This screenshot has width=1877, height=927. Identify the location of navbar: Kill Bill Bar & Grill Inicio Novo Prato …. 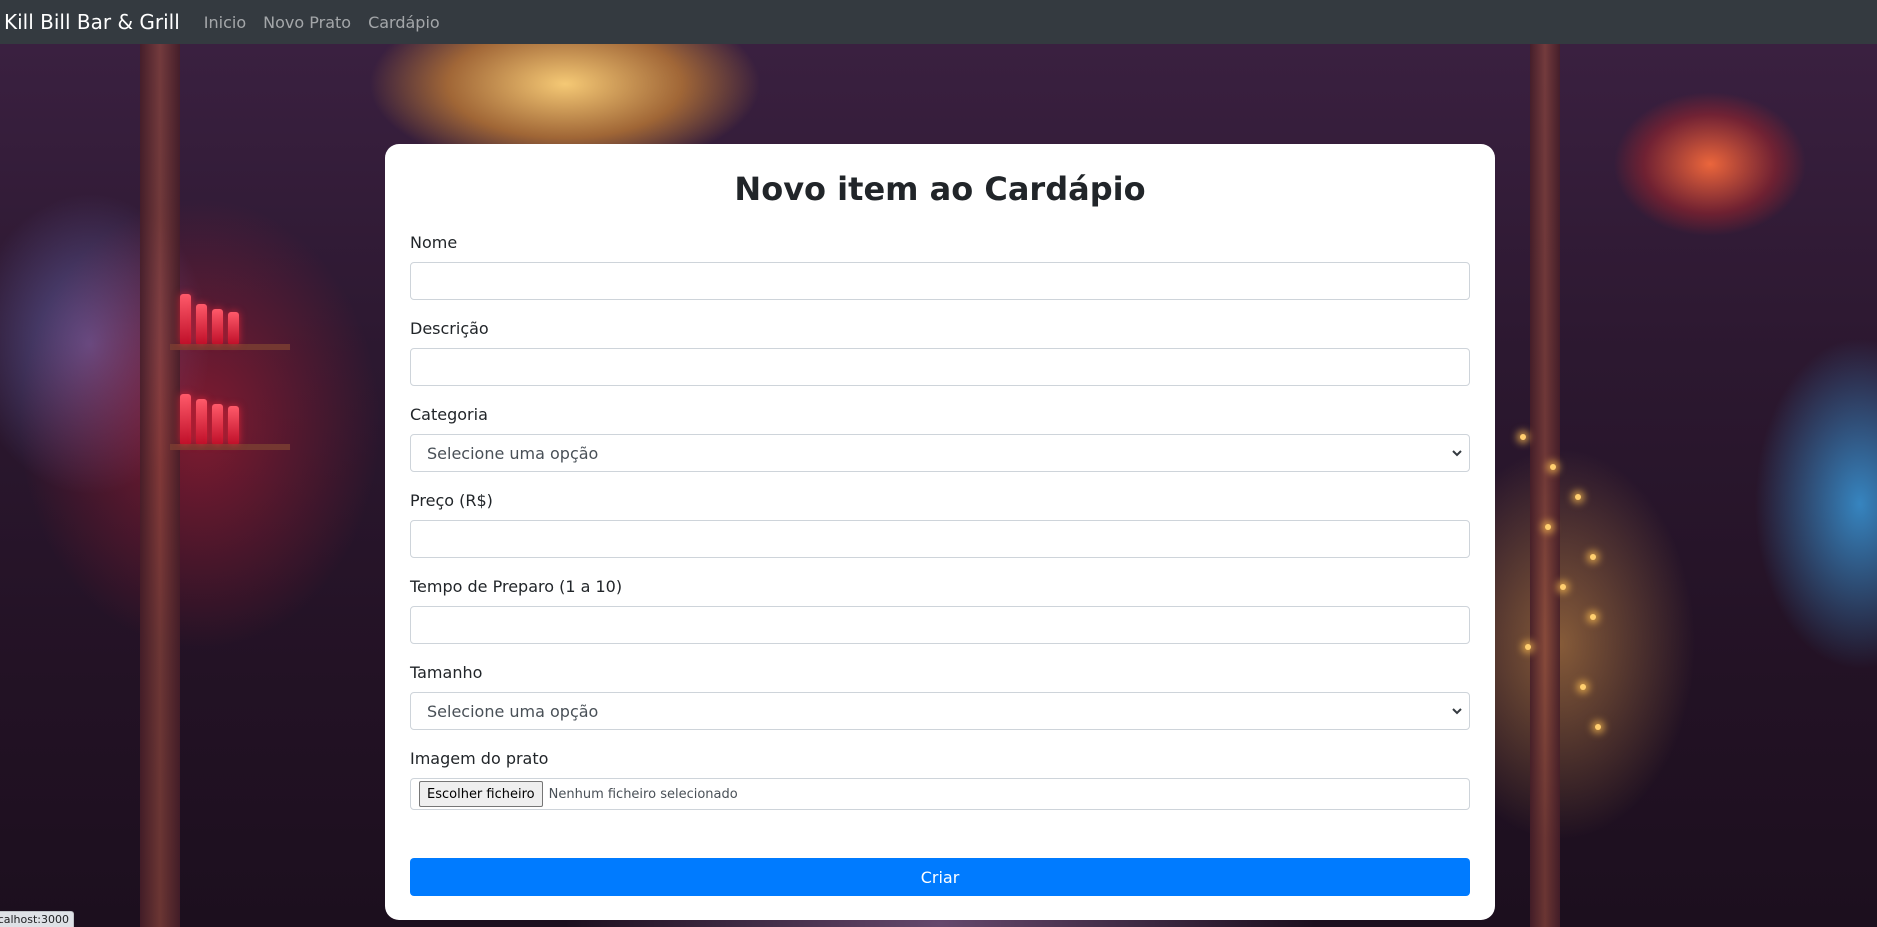
(938, 22).